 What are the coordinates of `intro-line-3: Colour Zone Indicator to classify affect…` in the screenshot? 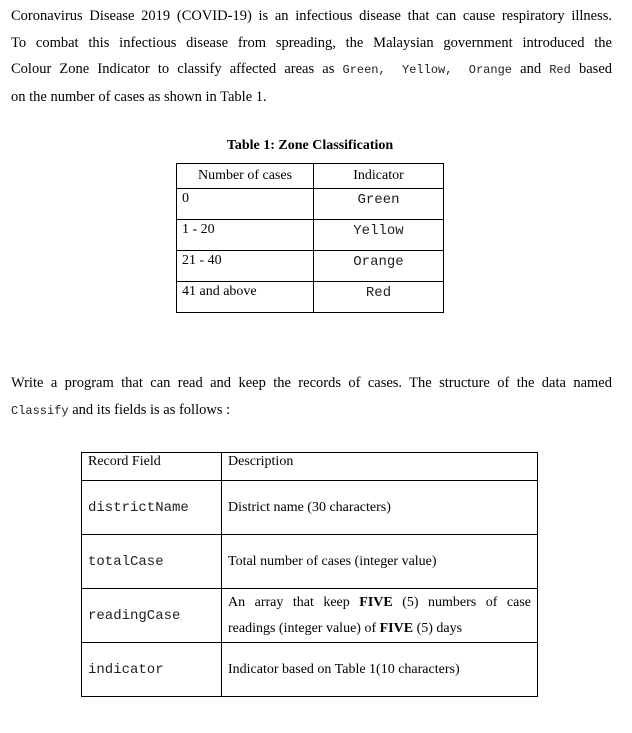 It's located at (311, 70).